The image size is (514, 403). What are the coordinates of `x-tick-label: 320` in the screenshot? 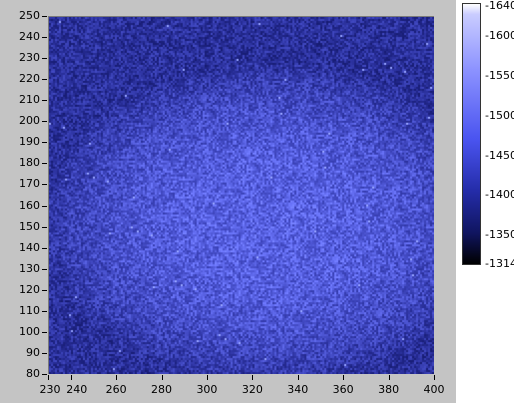 It's located at (252, 389).